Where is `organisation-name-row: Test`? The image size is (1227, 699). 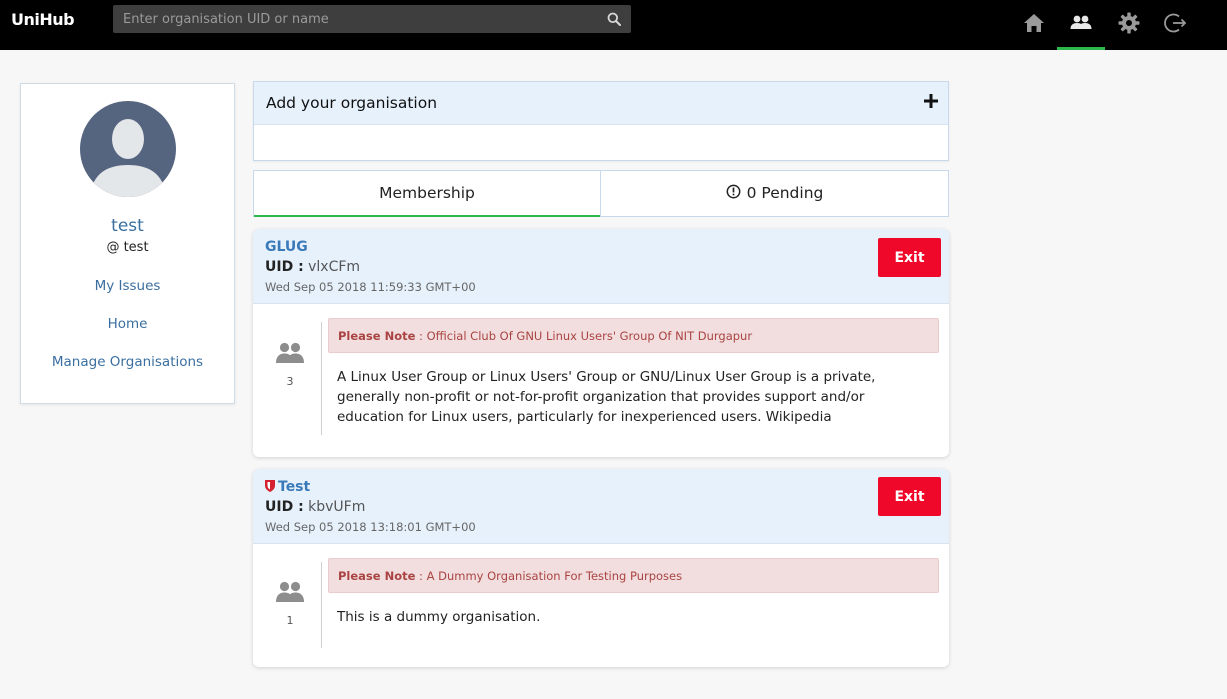
organisation-name-row: Test is located at coordinates (287, 487).